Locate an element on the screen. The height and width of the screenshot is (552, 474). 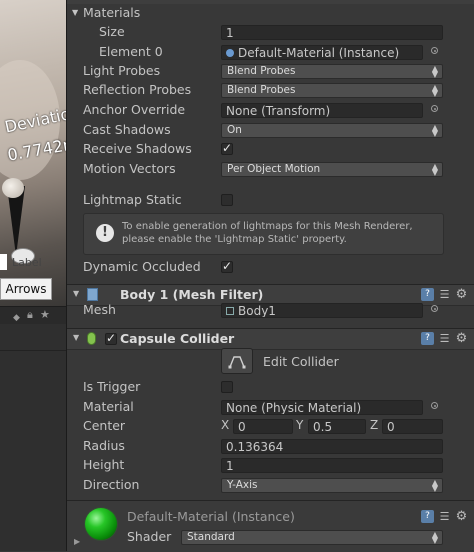
radius-label: Radius is located at coordinates (104, 445).